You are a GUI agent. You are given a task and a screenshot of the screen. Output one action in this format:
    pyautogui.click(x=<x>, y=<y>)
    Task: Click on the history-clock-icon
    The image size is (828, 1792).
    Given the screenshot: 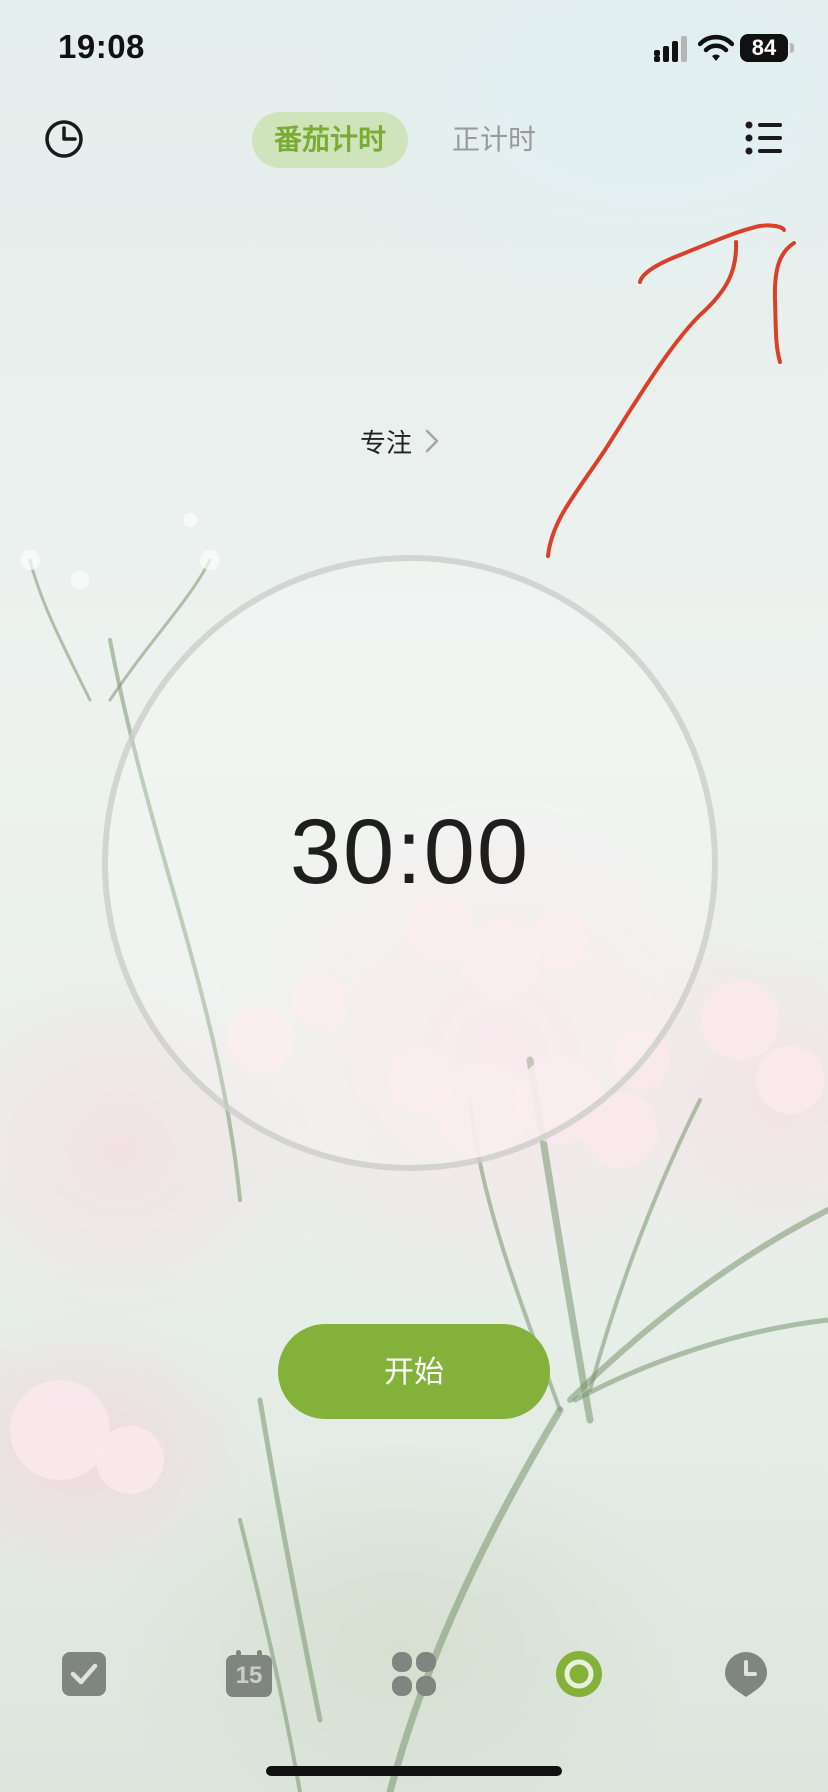 What is the action you would take?
    pyautogui.click(x=64, y=139)
    